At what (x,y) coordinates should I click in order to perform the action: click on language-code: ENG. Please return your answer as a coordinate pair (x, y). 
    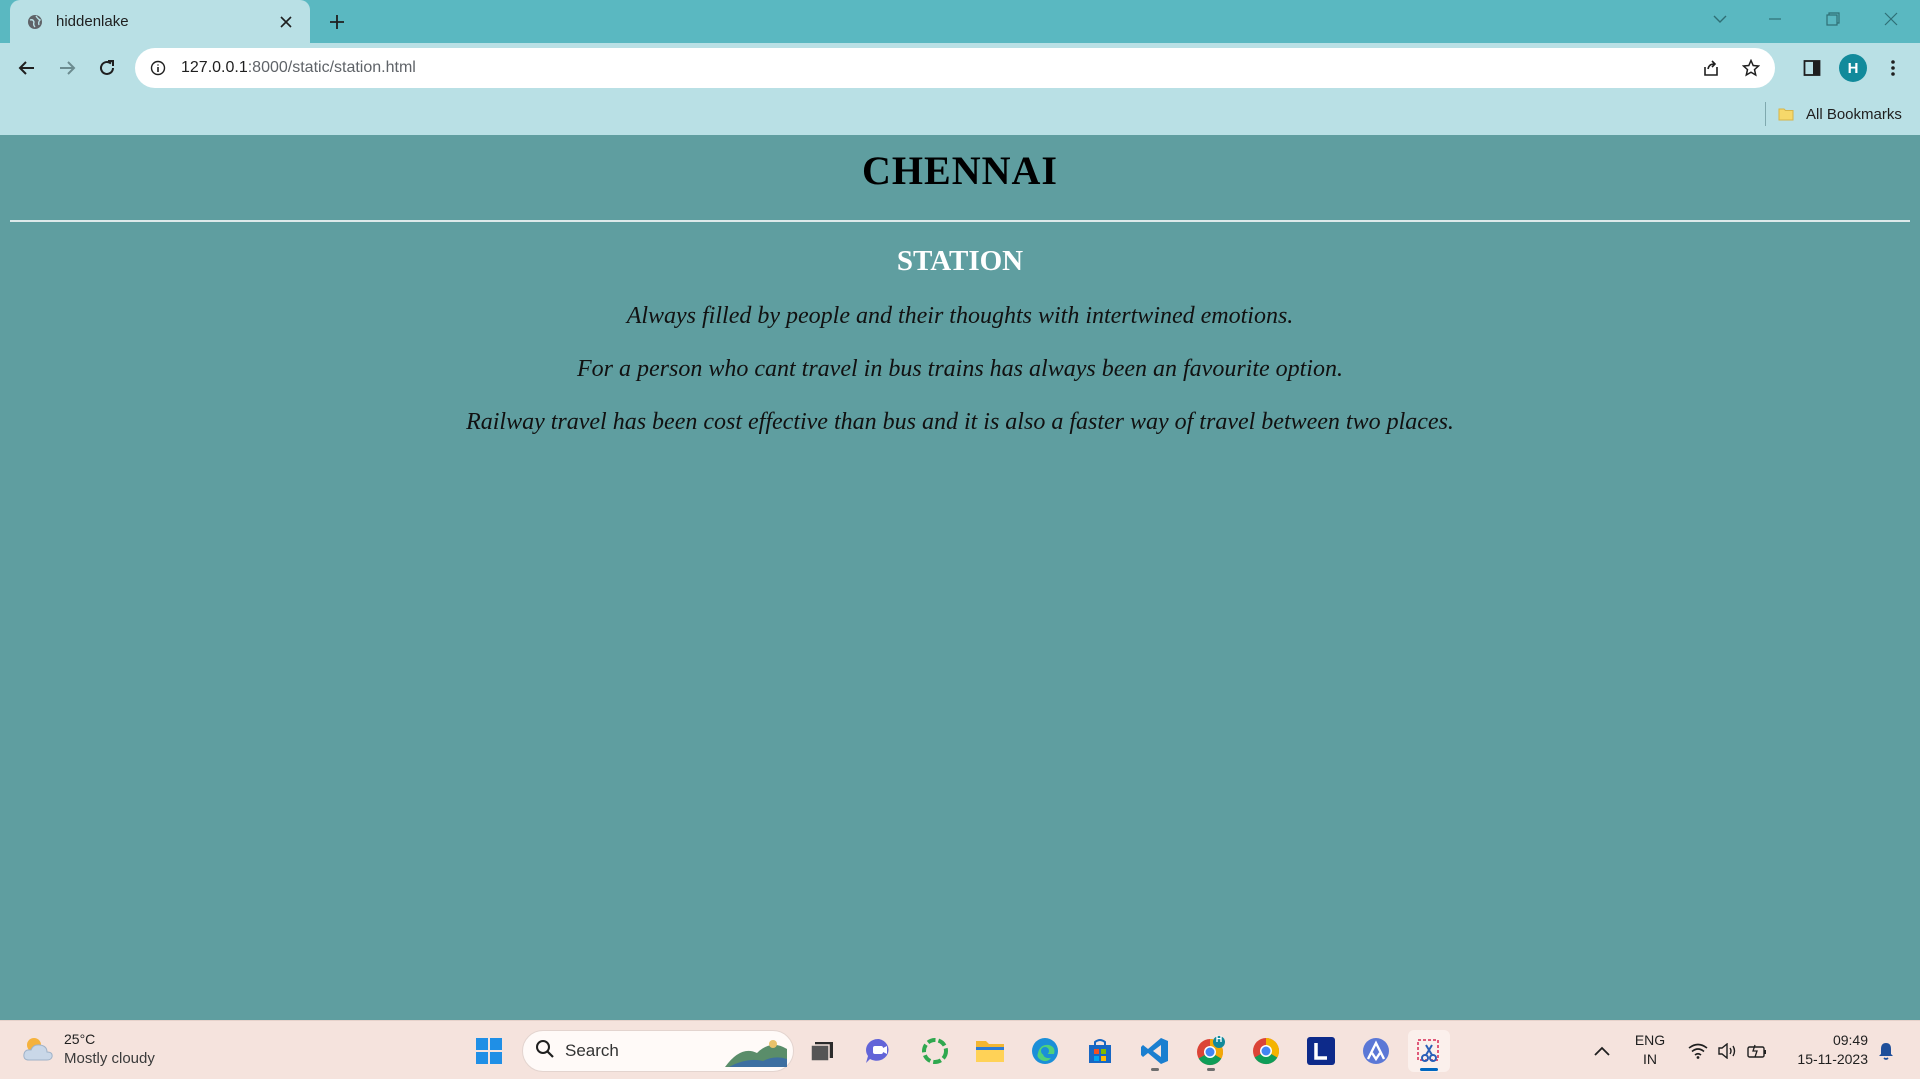
    Looking at the image, I should click on (1650, 1040).